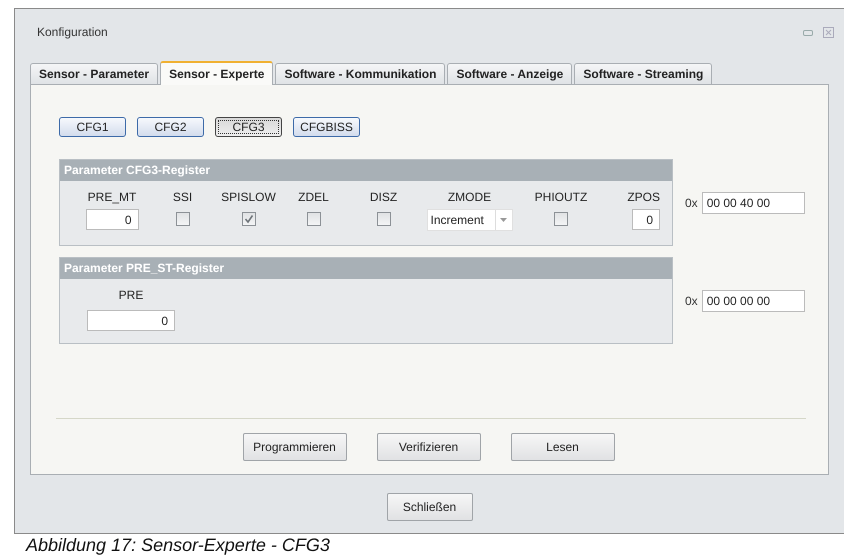 The height and width of the screenshot is (557, 844). I want to click on field-label: ZMODE, so click(470, 197).